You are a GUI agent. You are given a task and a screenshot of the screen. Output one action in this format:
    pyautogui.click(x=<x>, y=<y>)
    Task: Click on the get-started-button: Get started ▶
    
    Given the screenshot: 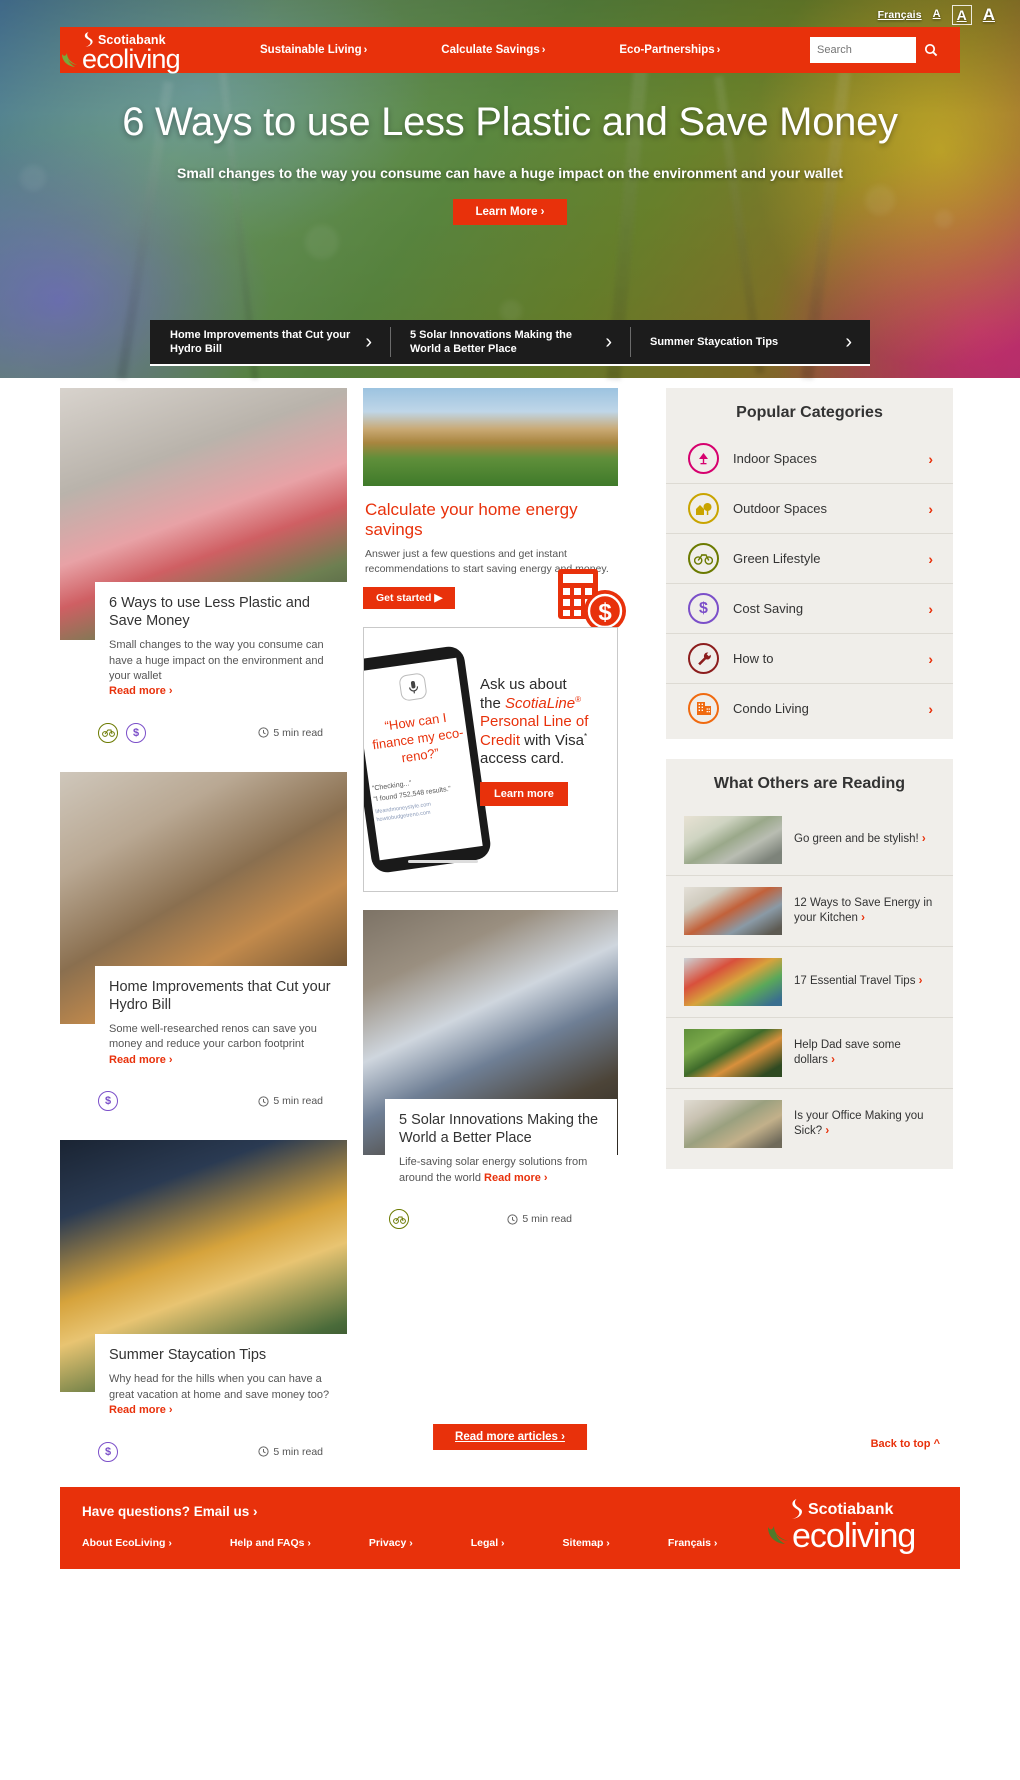 What is the action you would take?
    pyautogui.click(x=409, y=598)
    